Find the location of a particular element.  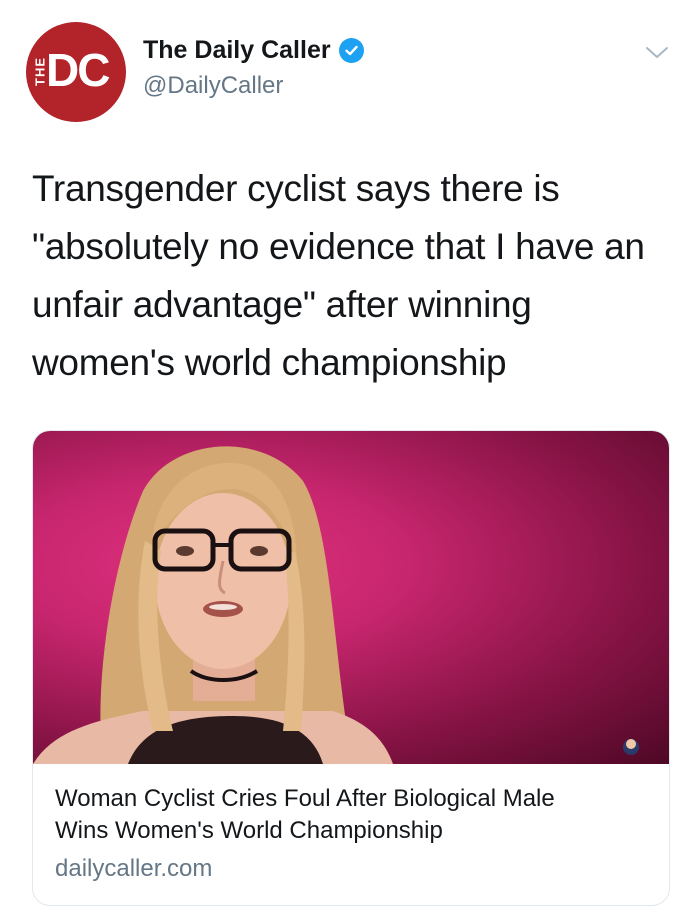

tweet-line: "absolutely no evidence that I have an is located at coordinates (338, 246).